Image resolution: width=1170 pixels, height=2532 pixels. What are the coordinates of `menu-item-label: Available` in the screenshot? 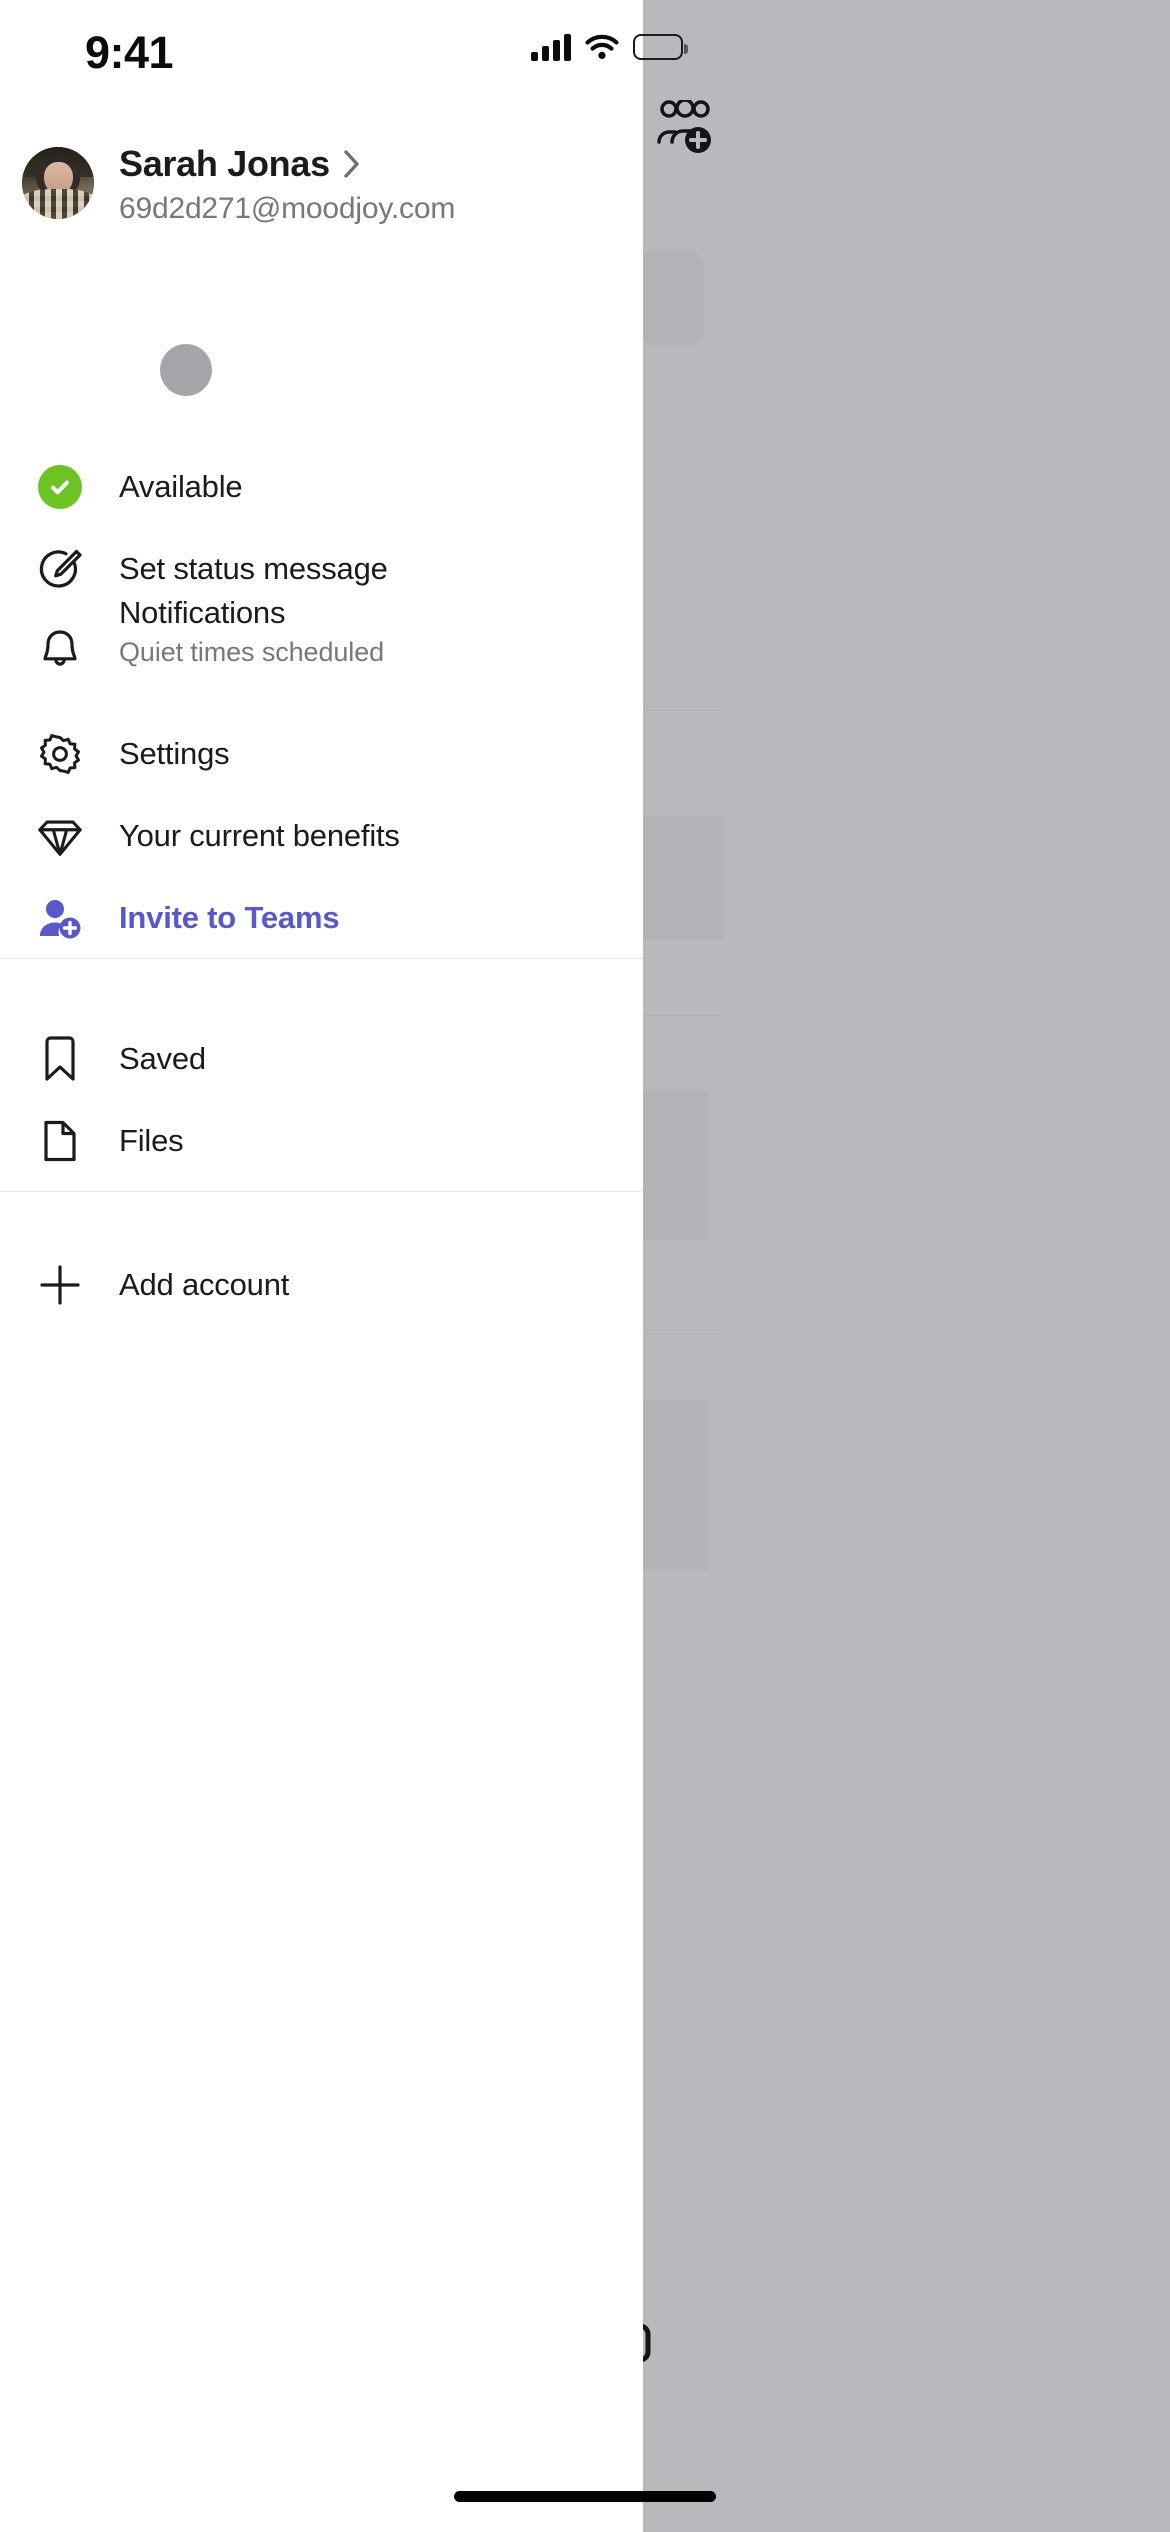 It's located at (181, 487).